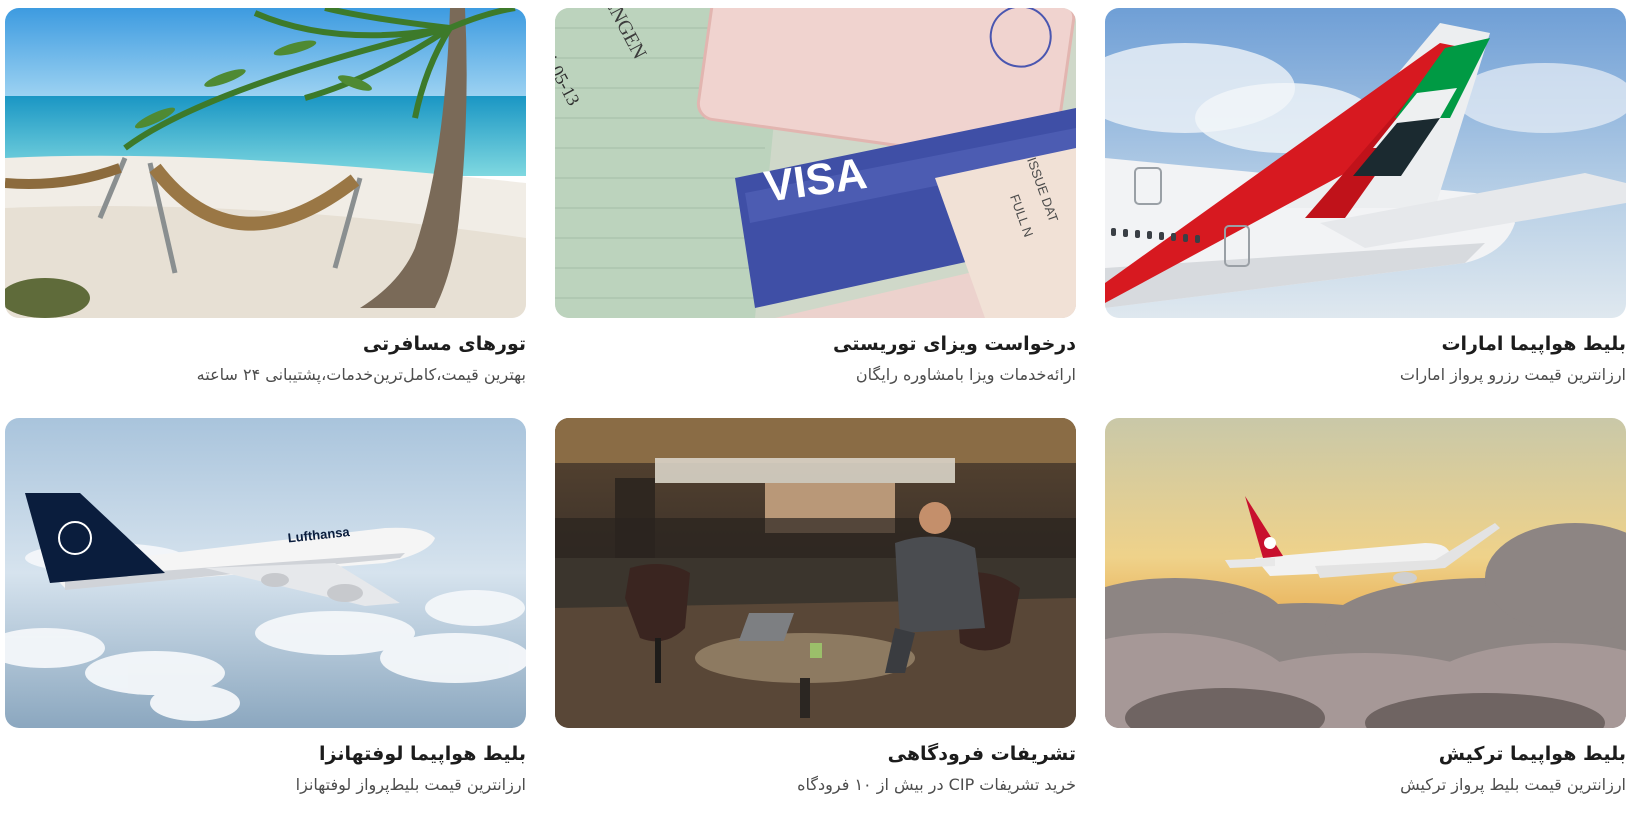 This screenshot has height=813, width=1626. I want to click on card-title: تشریفات فرودگاهی, so click(815, 754).